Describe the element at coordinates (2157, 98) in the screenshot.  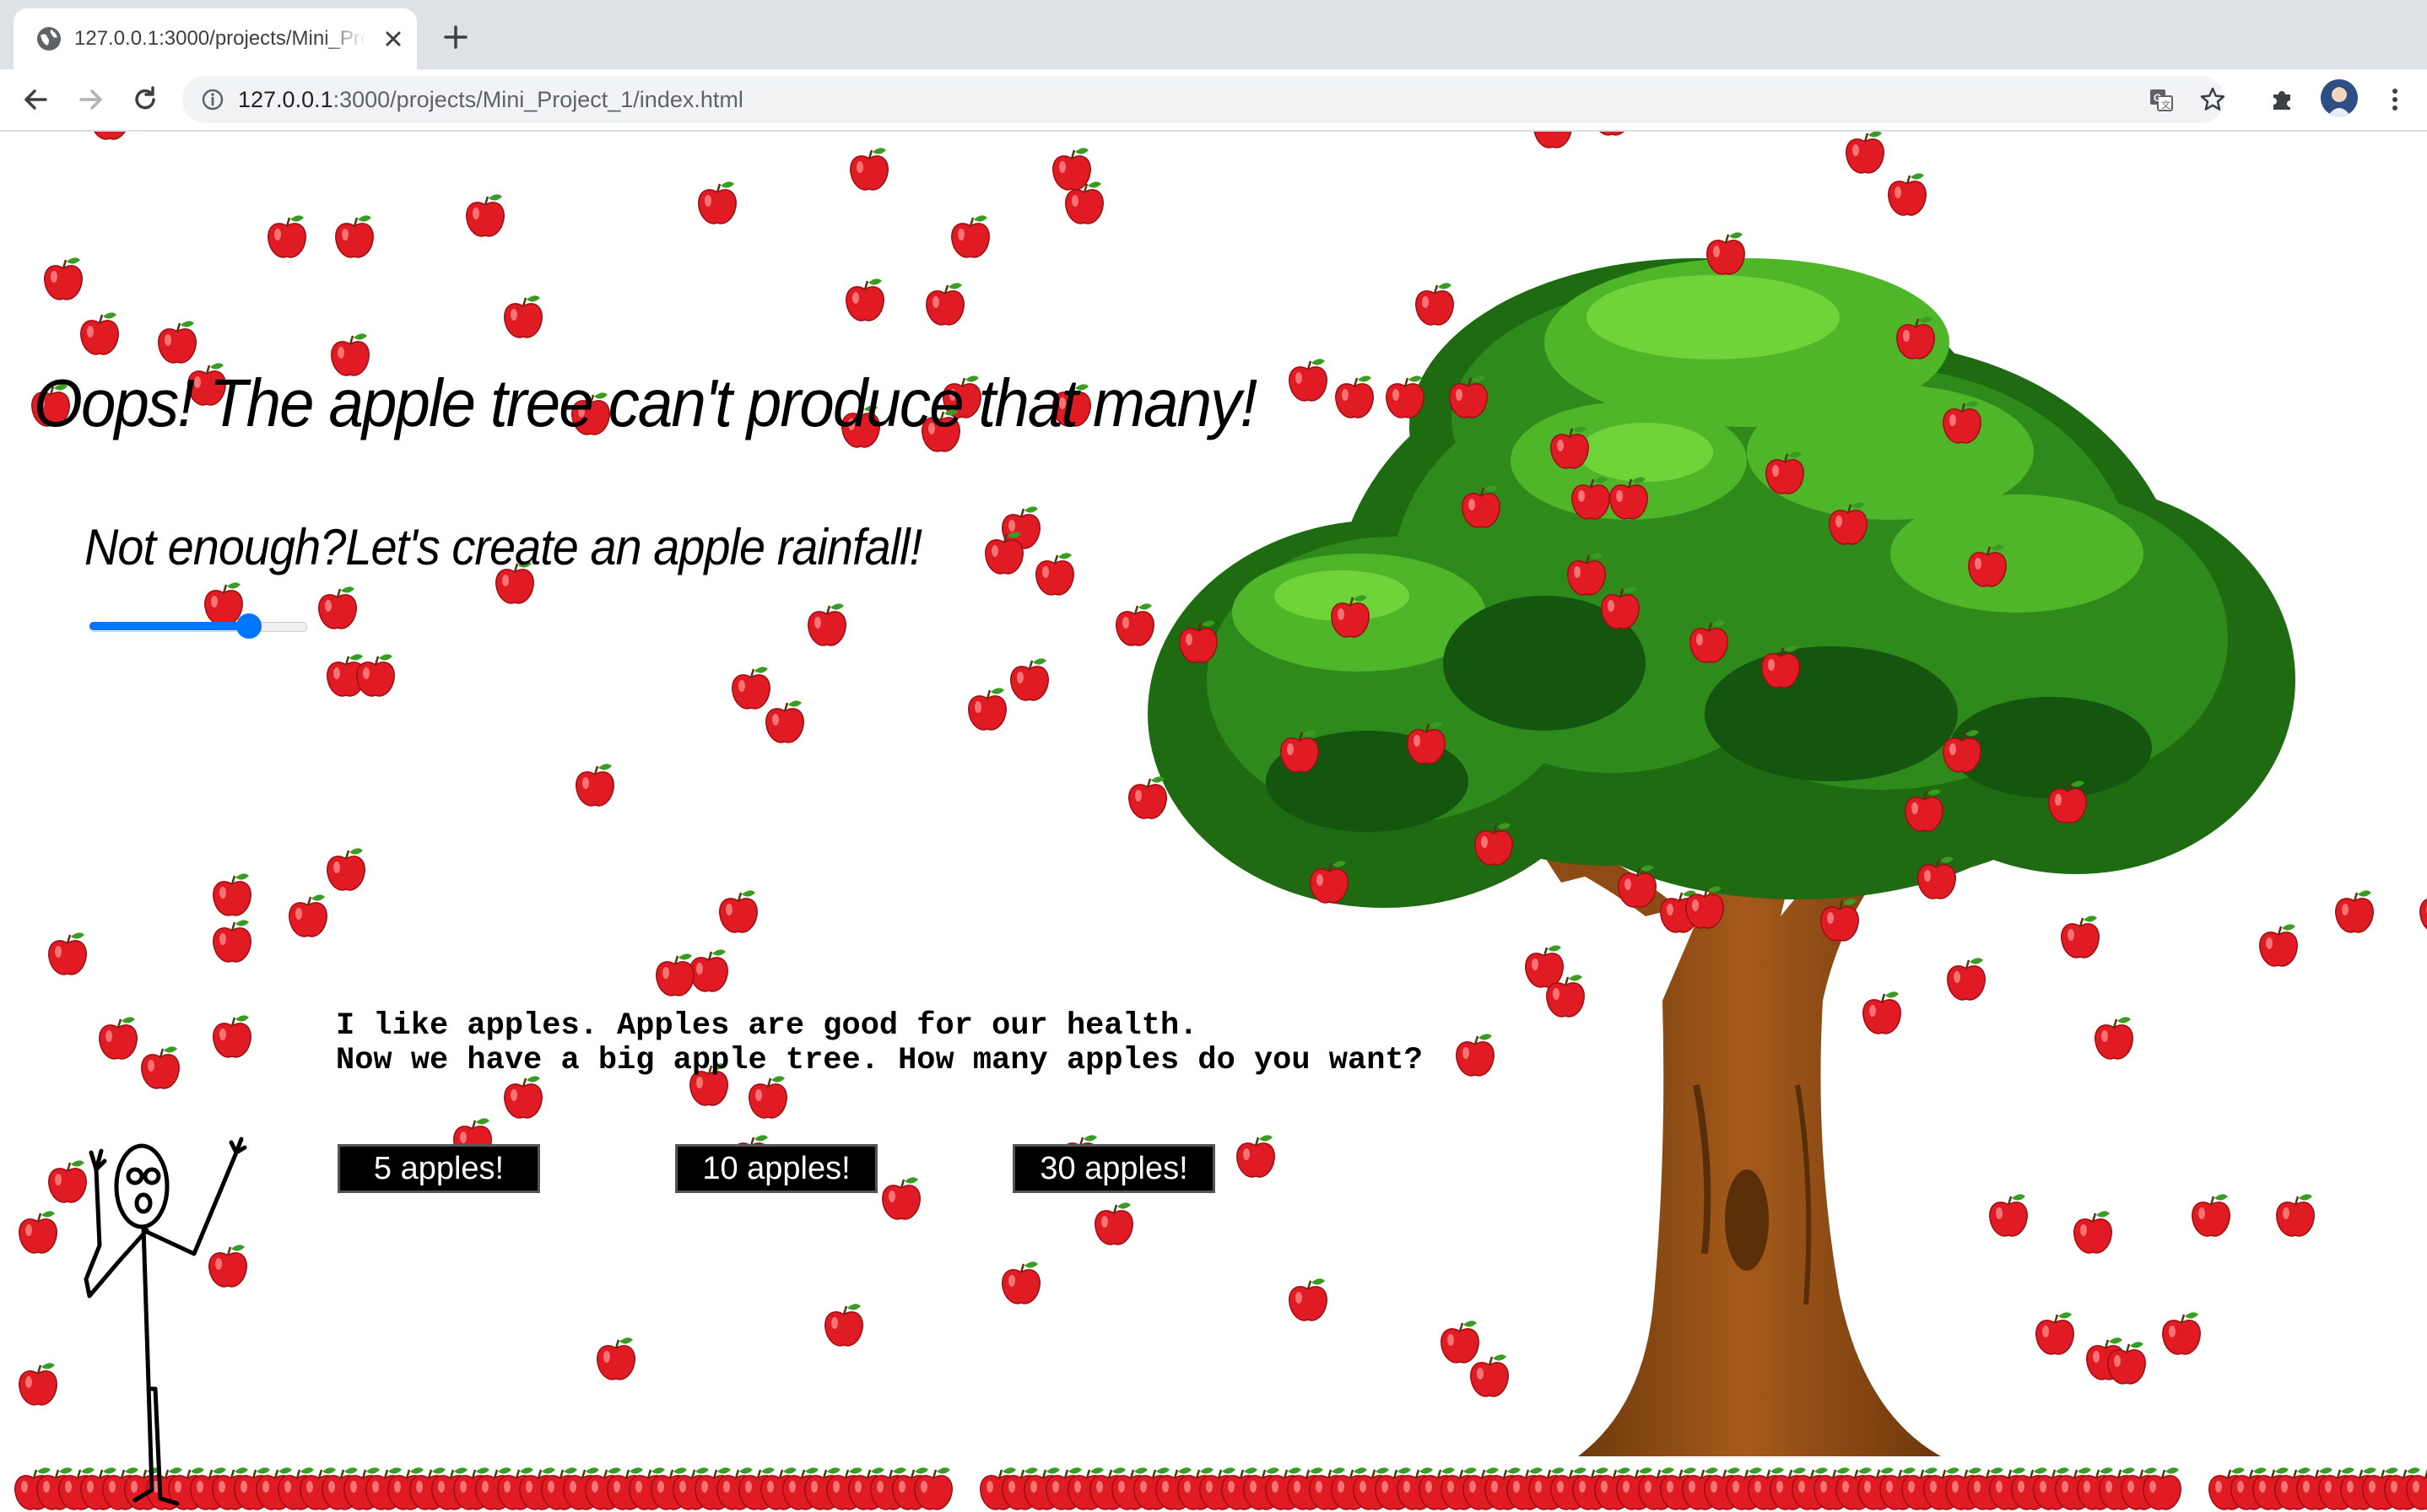
I see `svg-text: G` at that location.